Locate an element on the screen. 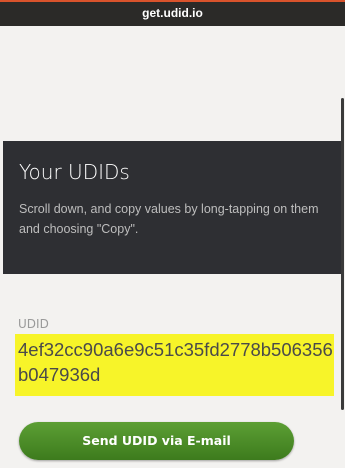  url-text: get.udid.io is located at coordinates (172, 13).